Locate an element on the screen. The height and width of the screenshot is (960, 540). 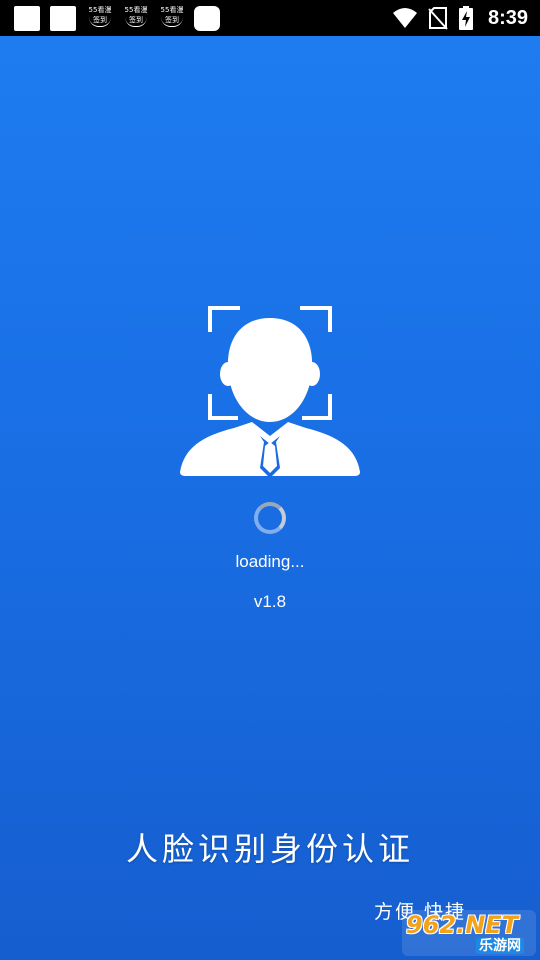
wifi-icon is located at coordinates (405, 18).